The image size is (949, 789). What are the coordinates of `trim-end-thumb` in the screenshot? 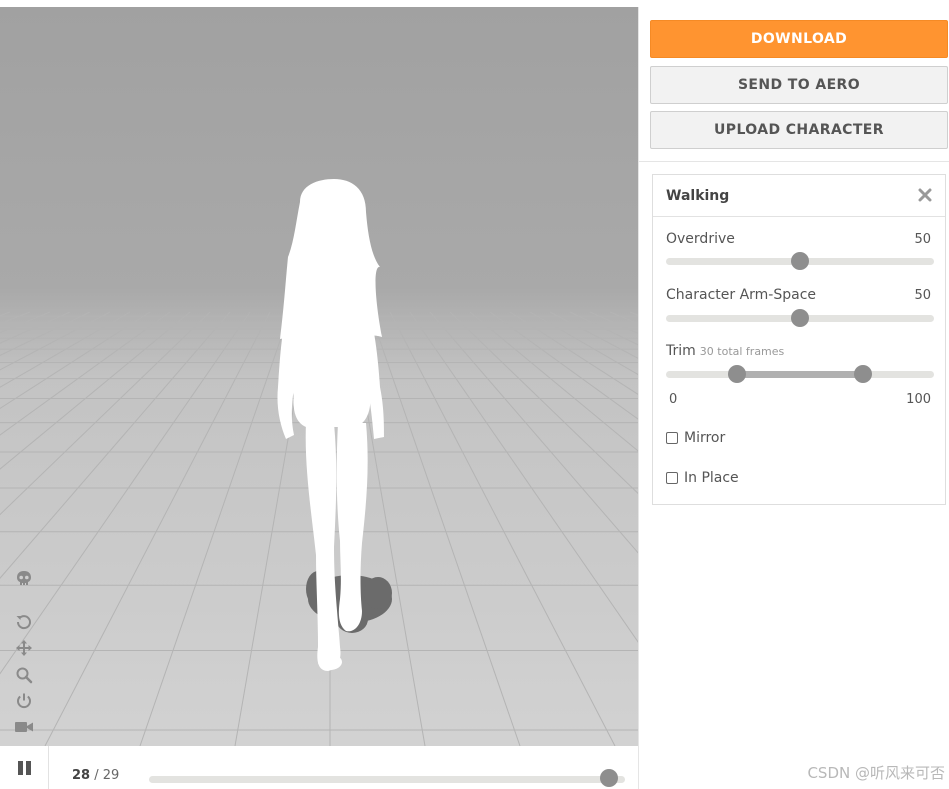 It's located at (862, 374).